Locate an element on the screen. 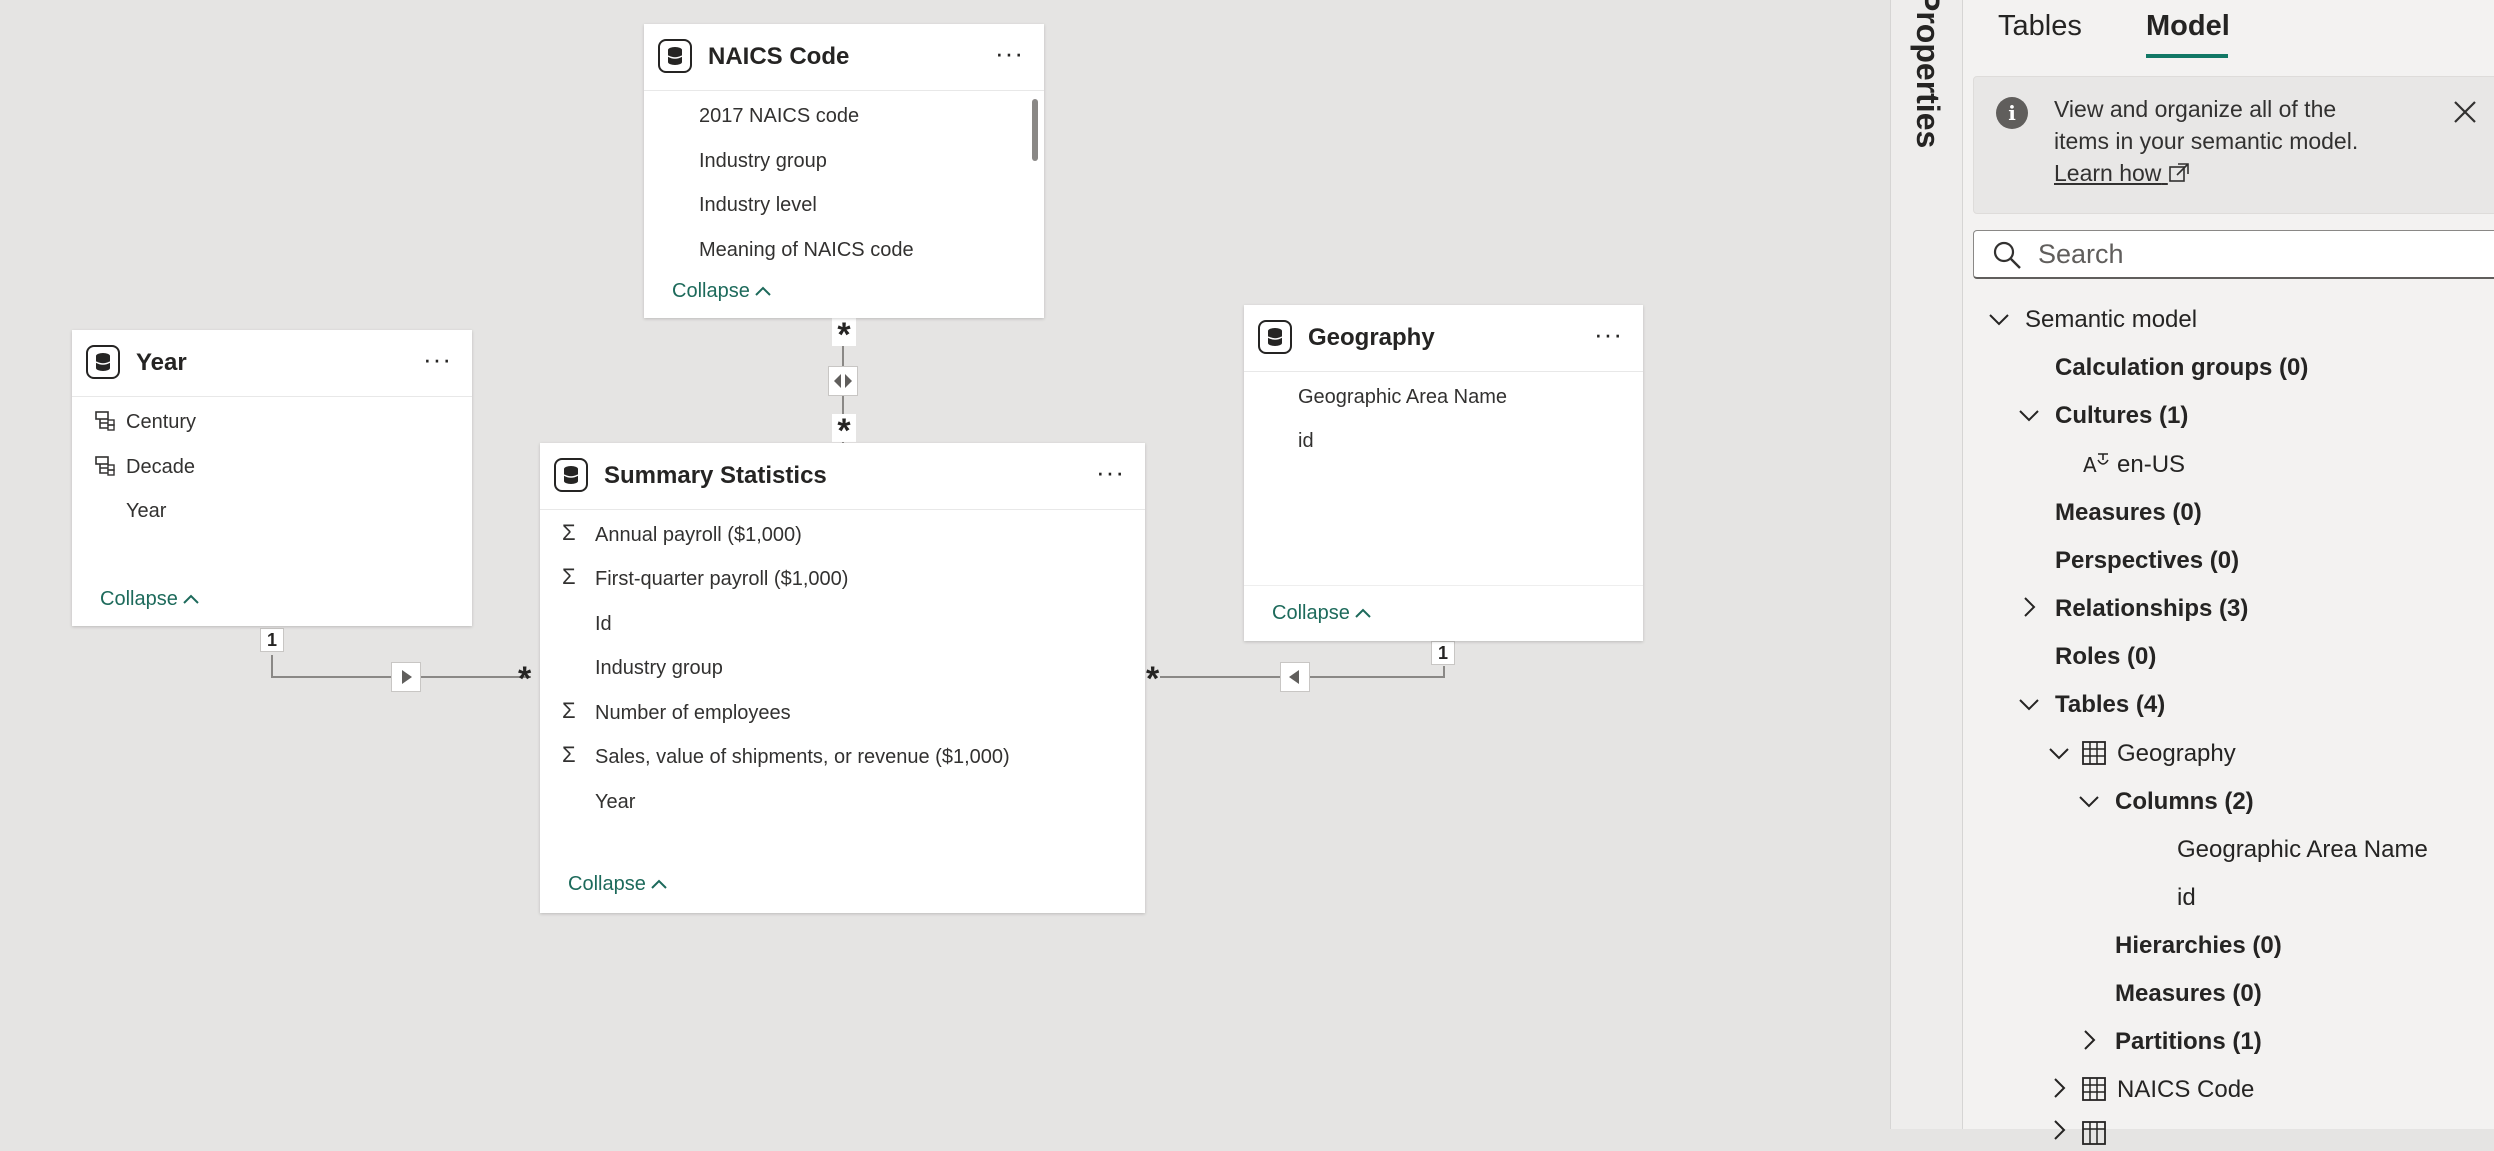  tree-item-relationships: Relationships (3) is located at coordinates (2151, 609).